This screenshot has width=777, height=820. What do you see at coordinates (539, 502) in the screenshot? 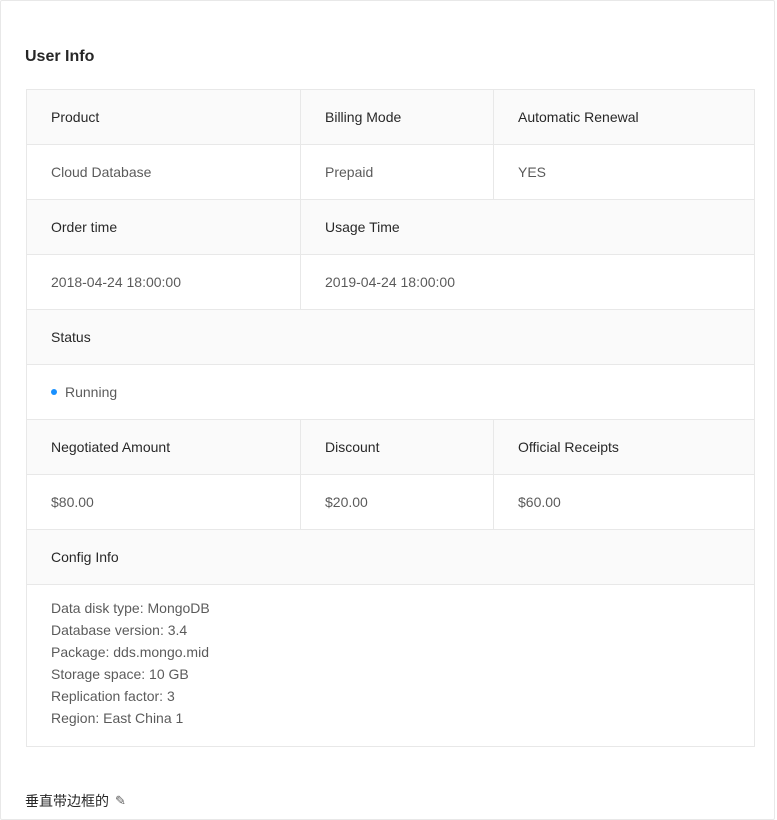
I see `value-official-receipts: $60.00` at bounding box center [539, 502].